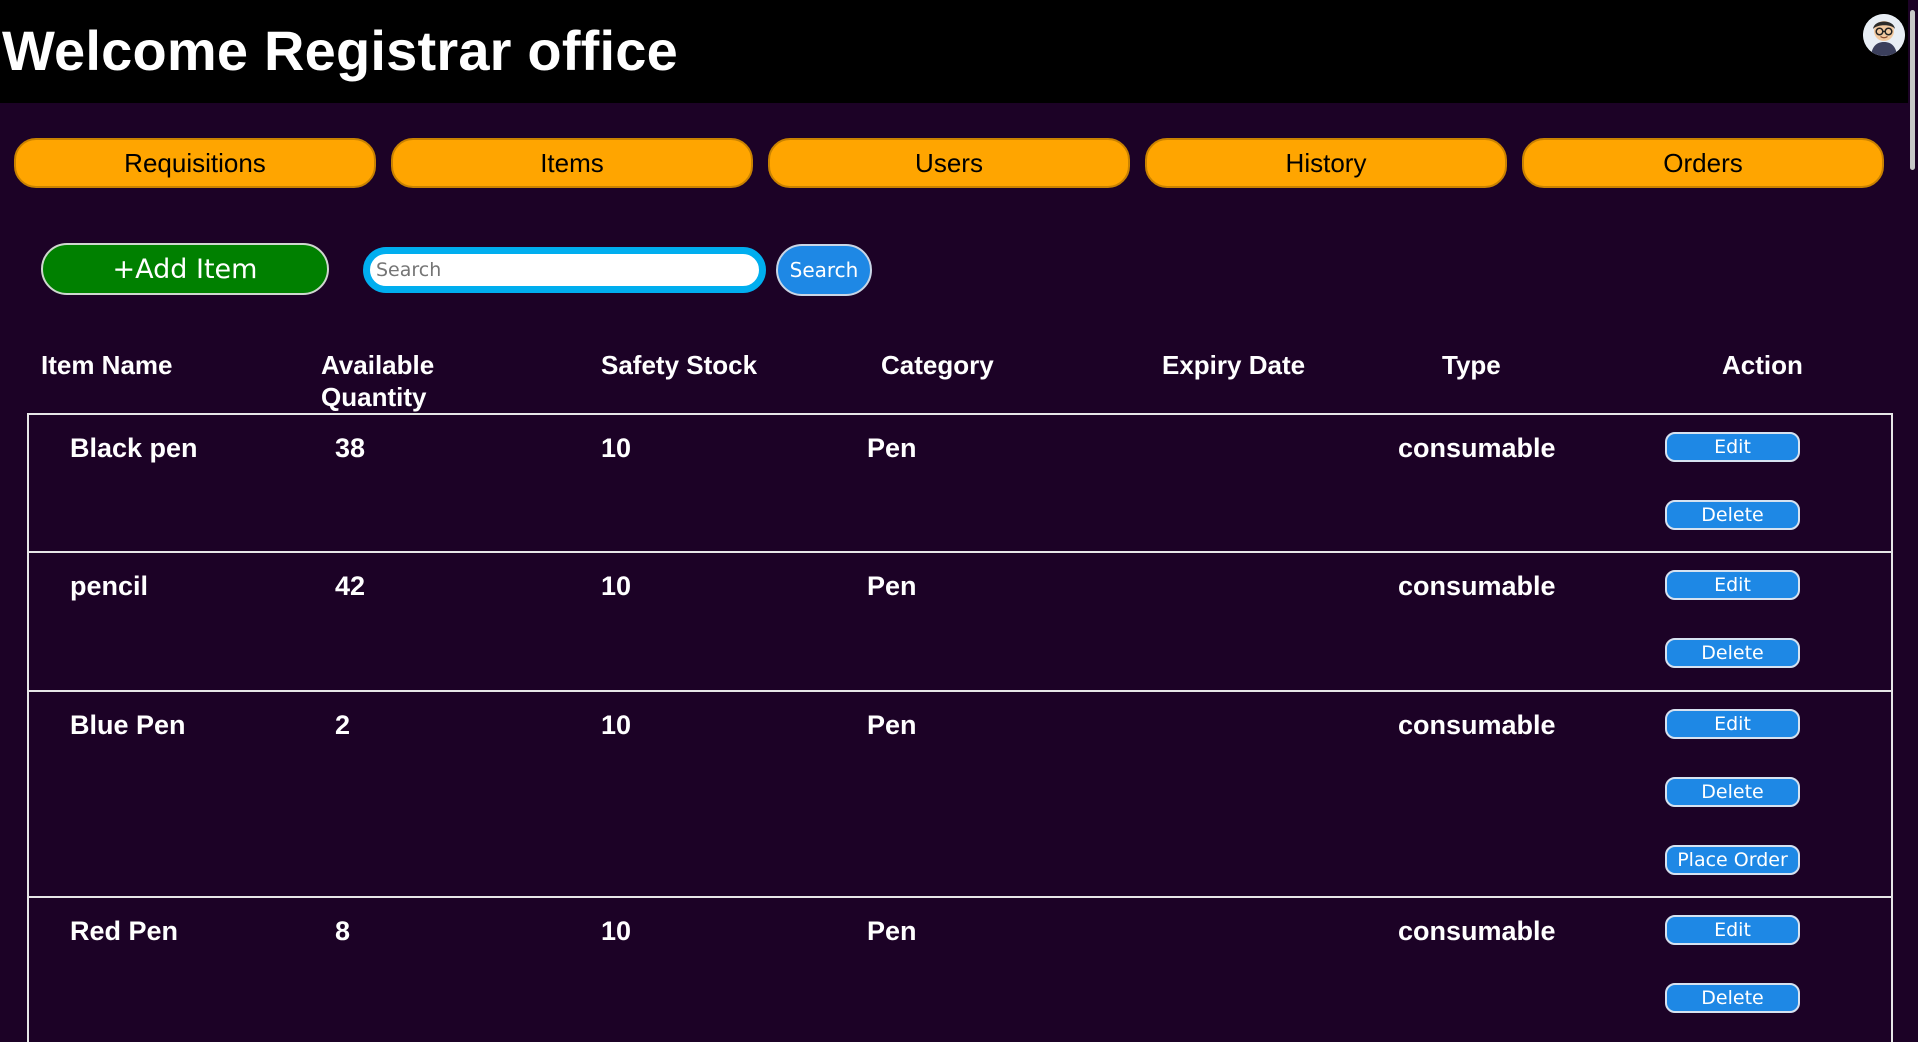  Describe the element at coordinates (564, 270) in the screenshot. I see `search-input` at that location.